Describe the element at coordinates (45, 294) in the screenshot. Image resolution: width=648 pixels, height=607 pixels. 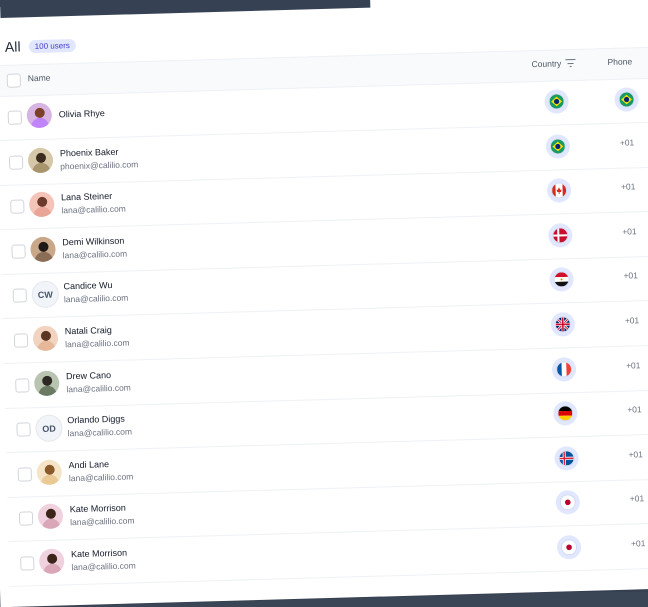
I see `avatar: CW` at that location.